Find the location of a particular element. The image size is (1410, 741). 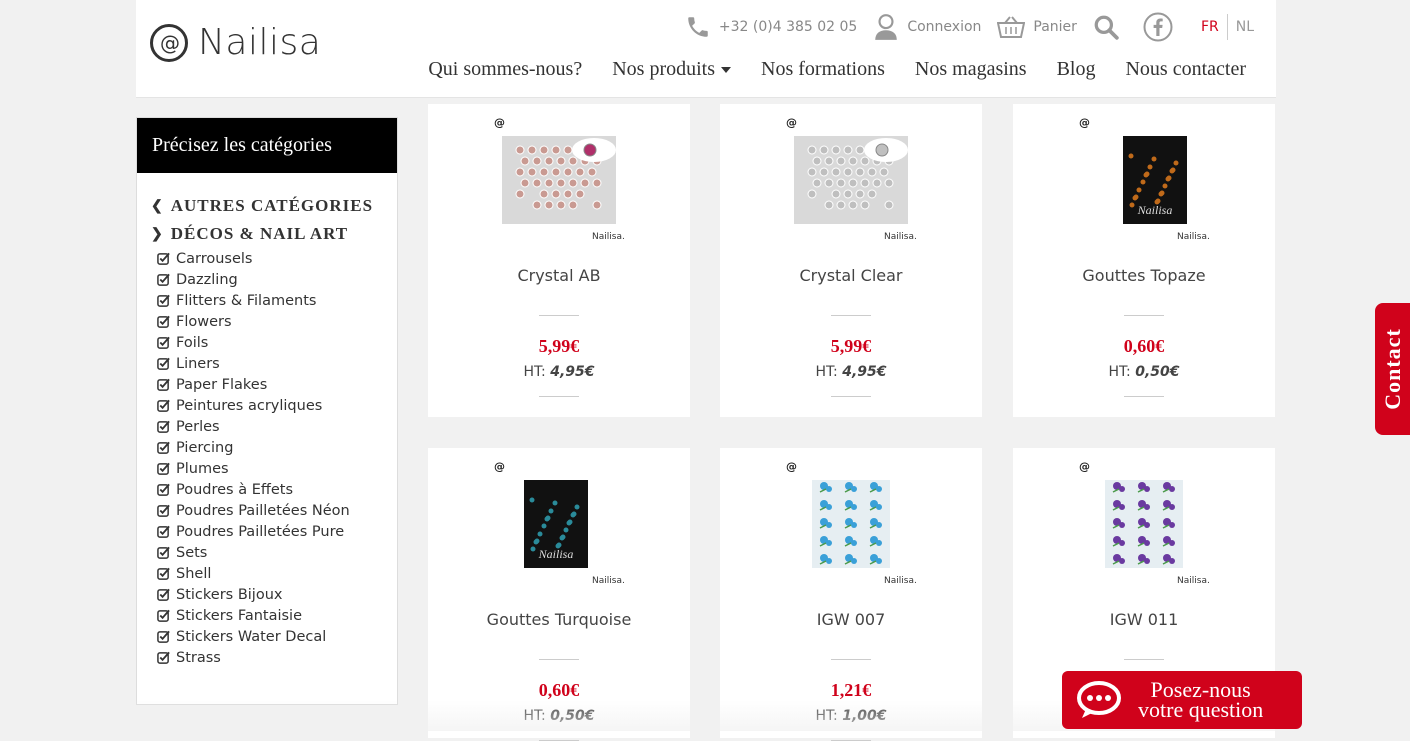

subcategory-item: Strass is located at coordinates (277, 657).